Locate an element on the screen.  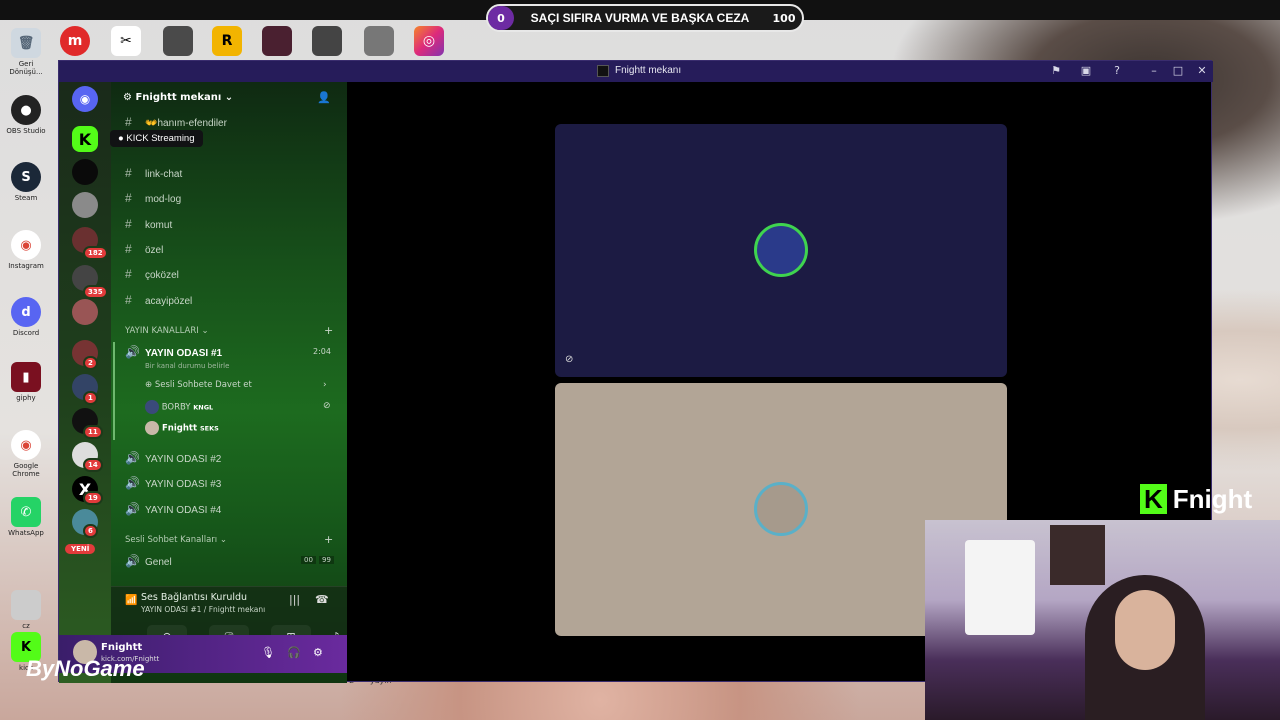
server-tooltip: ● KICK Streaming is located at coordinates (156, 138).